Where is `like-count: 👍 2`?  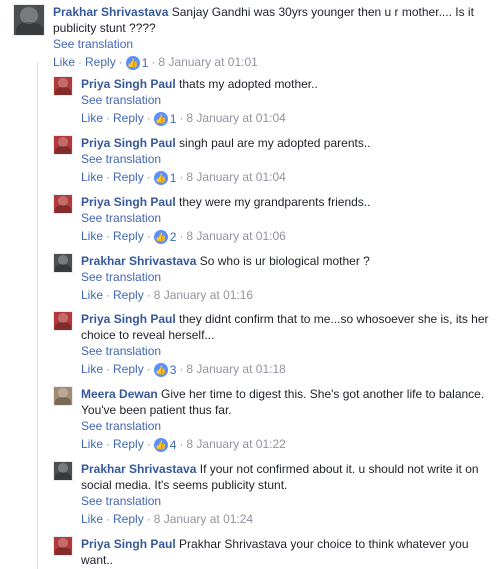 like-count: 👍 2 is located at coordinates (164, 237).